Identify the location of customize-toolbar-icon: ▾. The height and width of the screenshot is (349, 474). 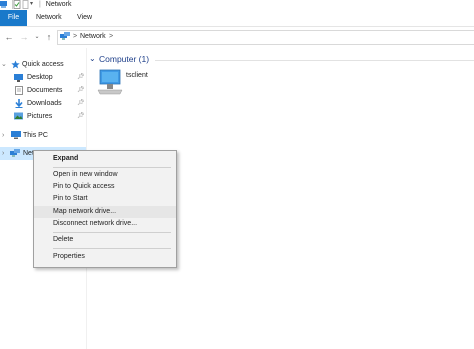
(34, 4).